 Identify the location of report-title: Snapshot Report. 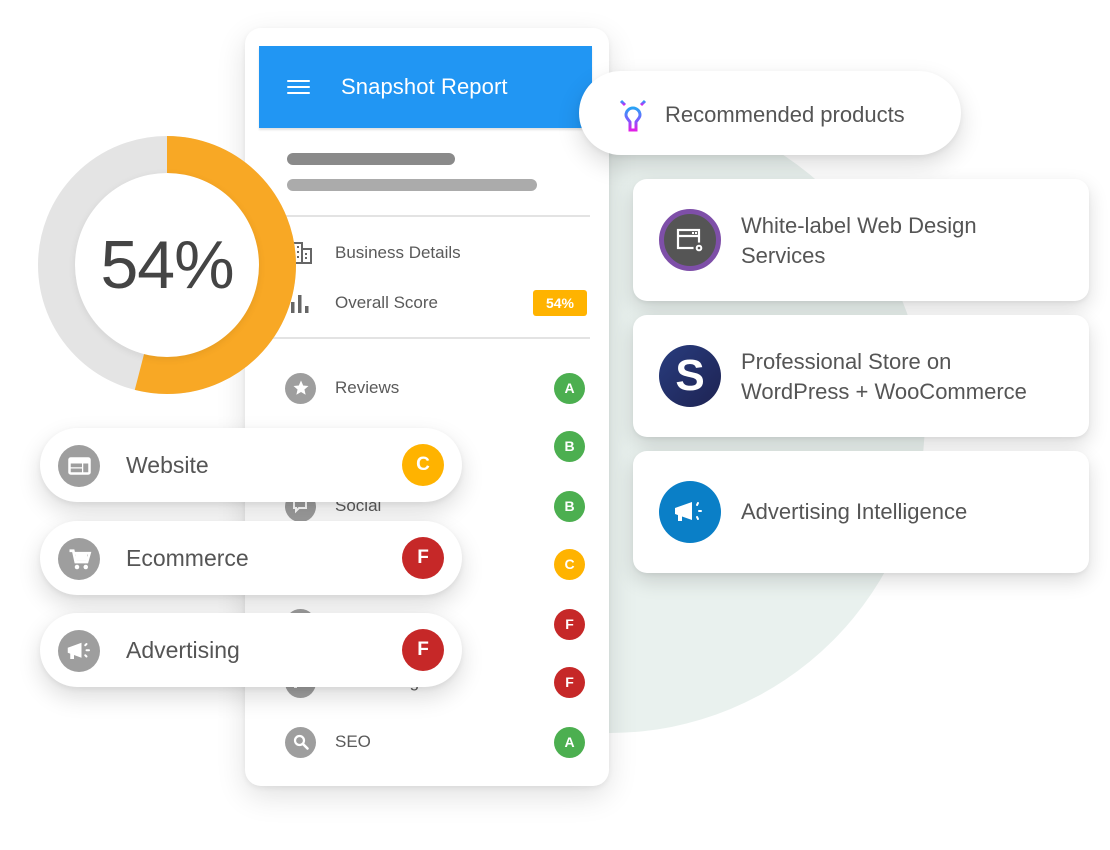
(424, 86).